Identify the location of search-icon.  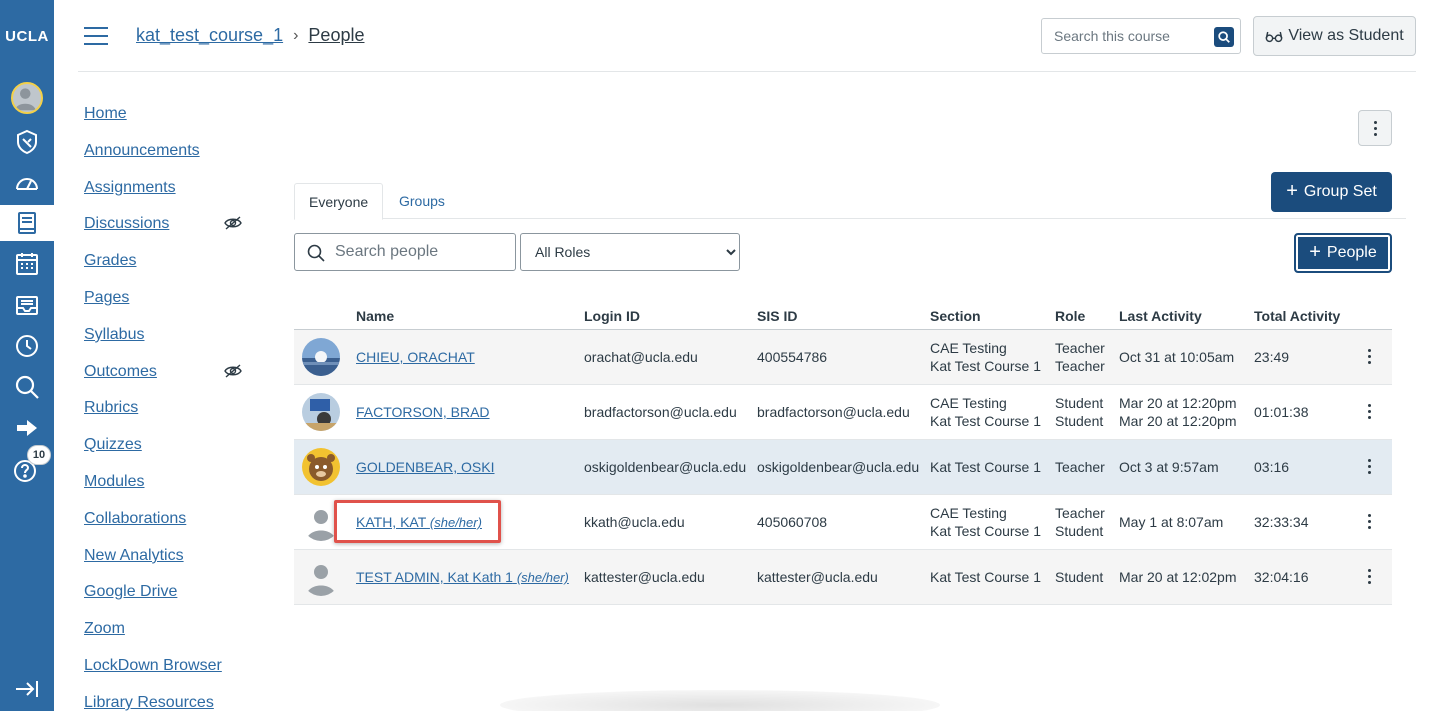
(27, 387).